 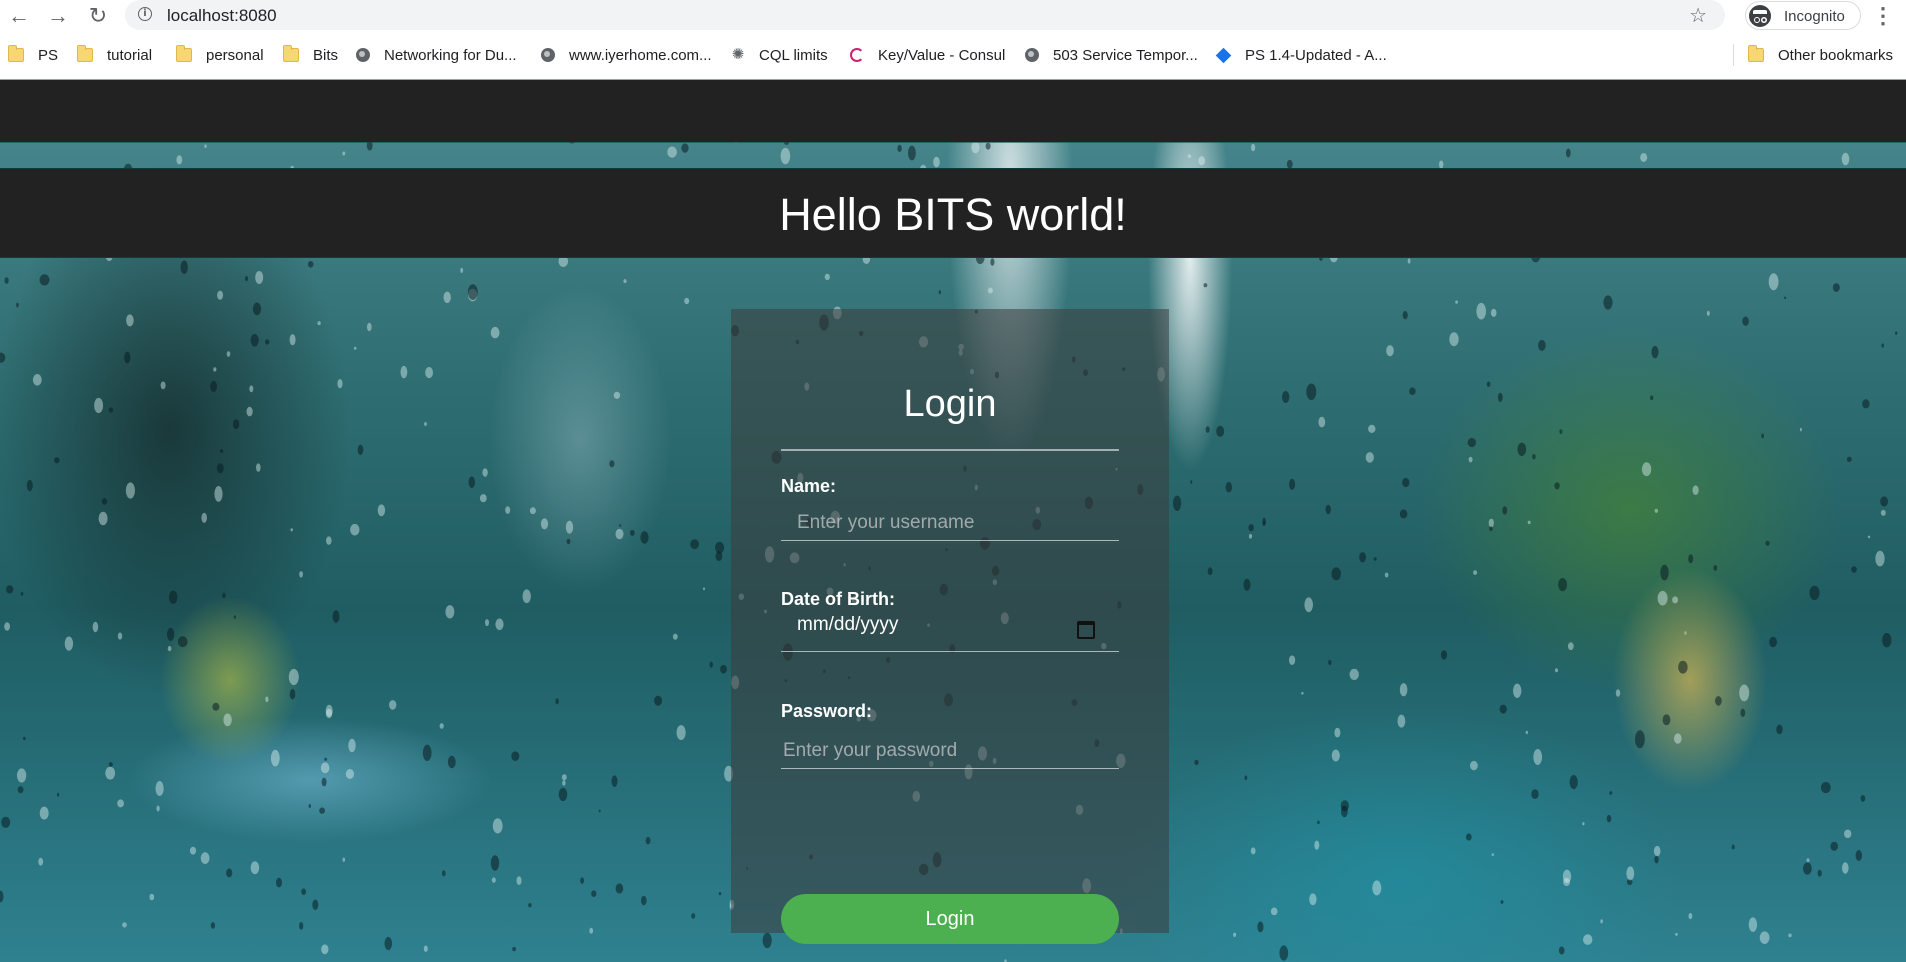 I want to click on bookmark-label: Bits, so click(x=326, y=55).